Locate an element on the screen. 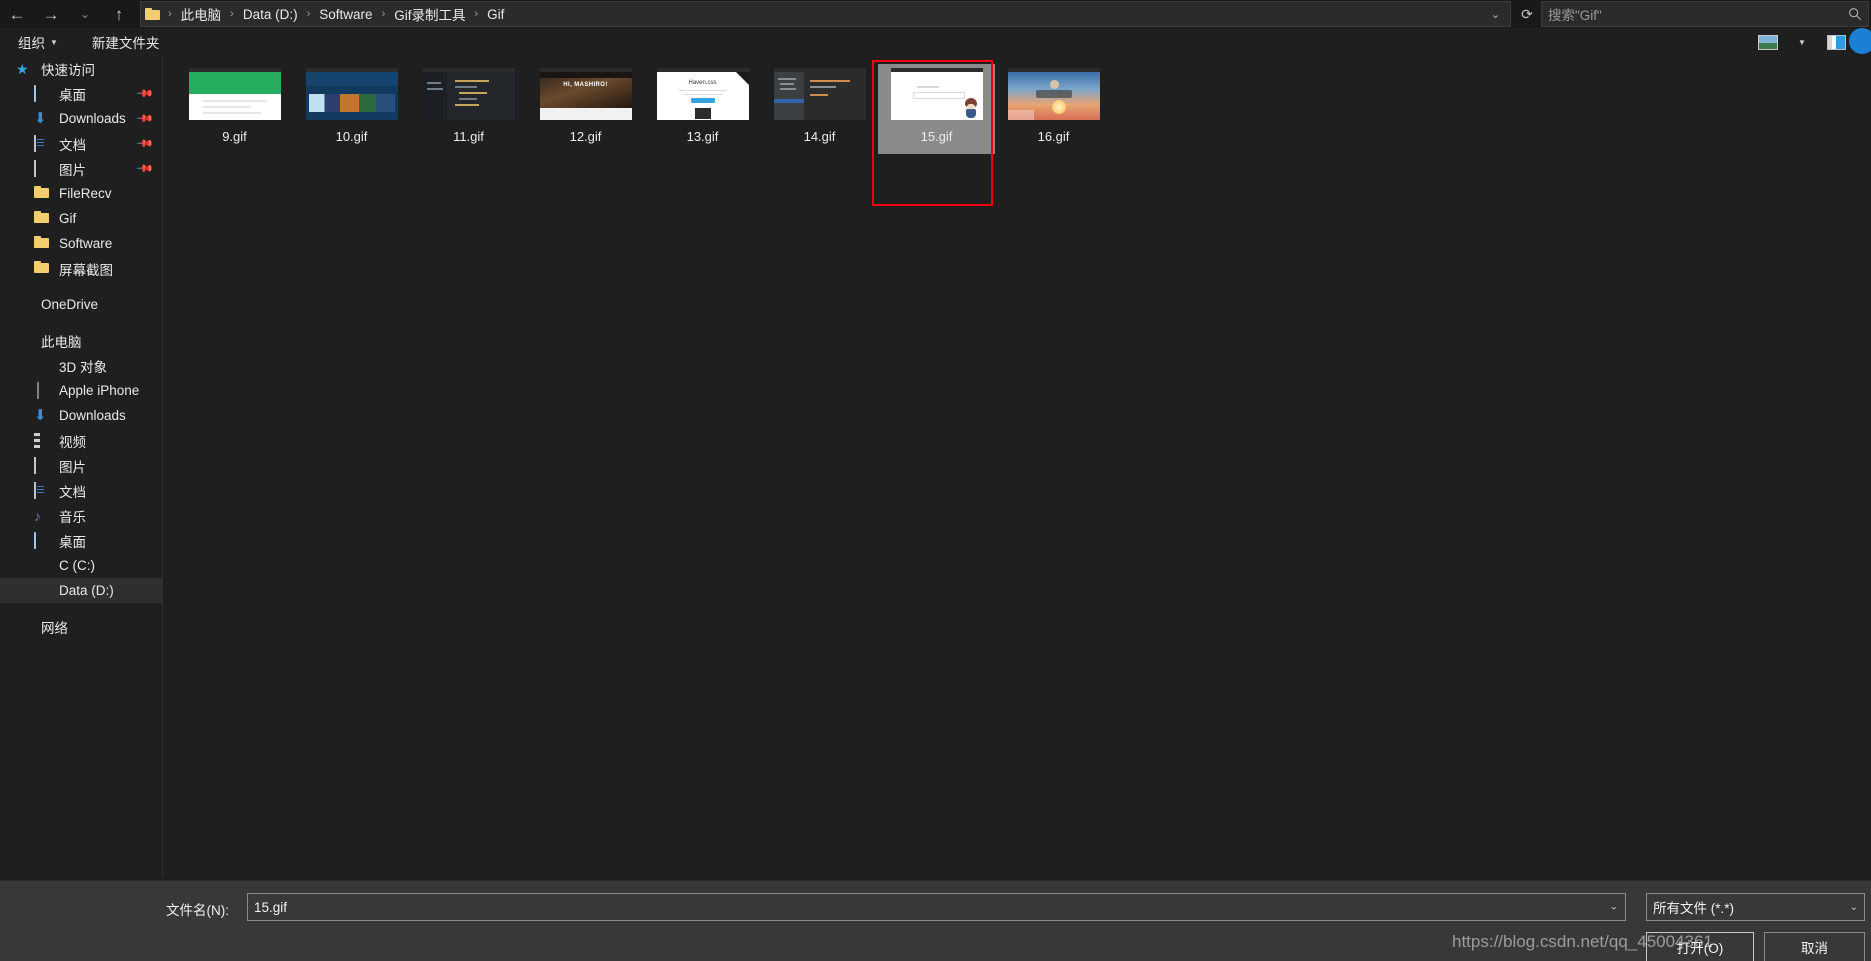  file-thumbnail: Haven.css is located at coordinates (702, 94).